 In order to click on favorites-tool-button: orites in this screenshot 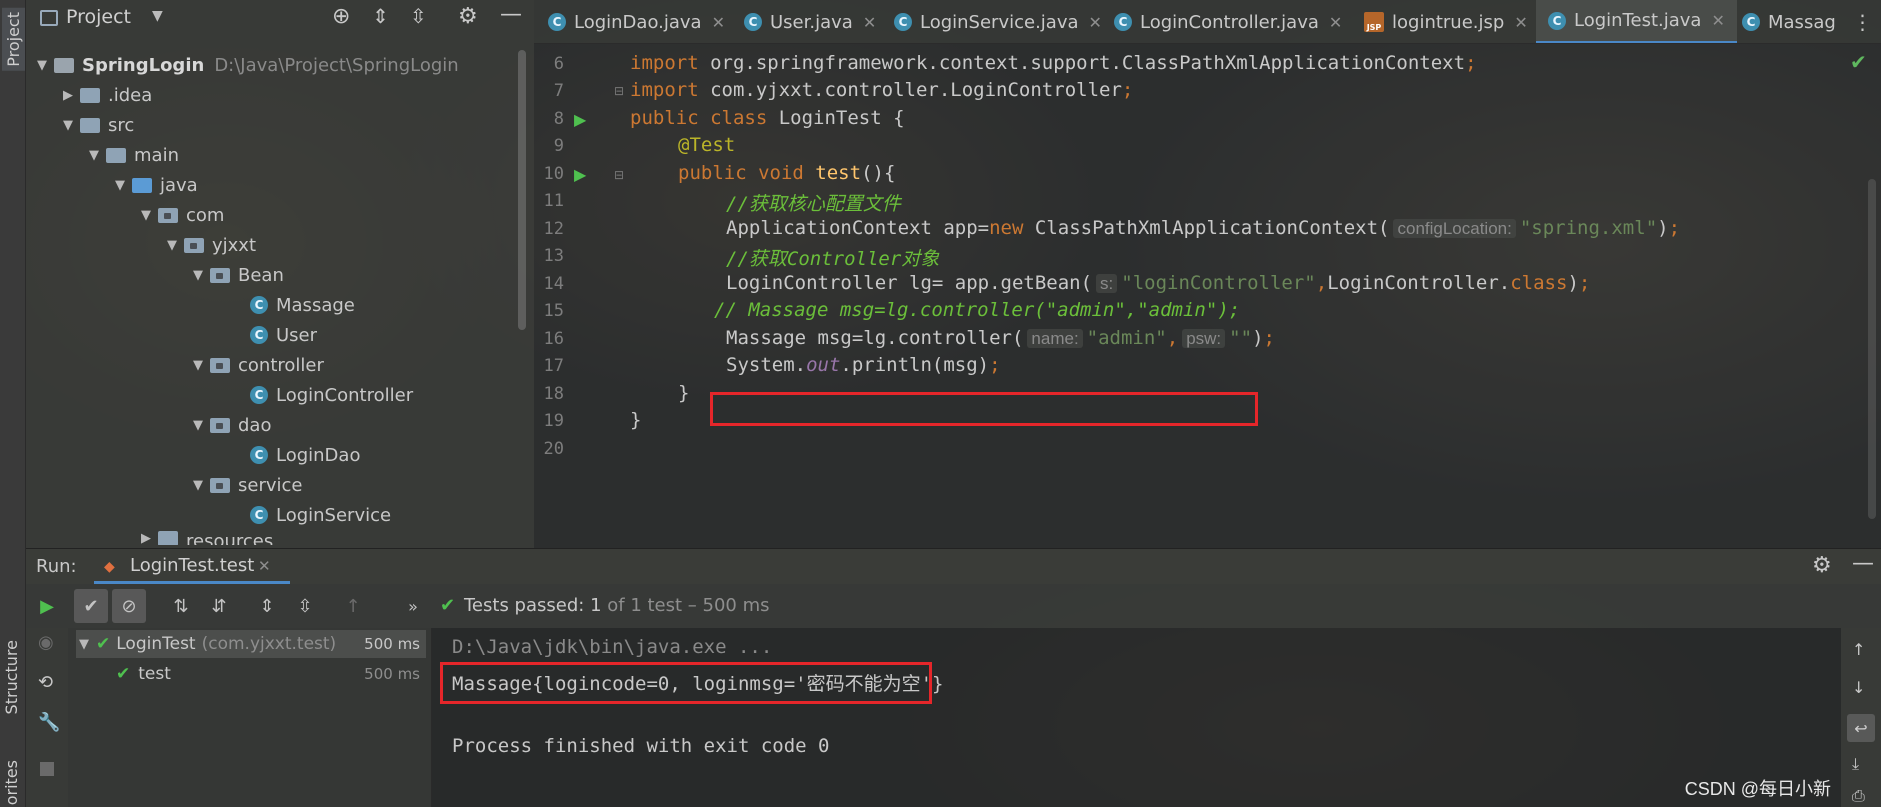, I will do `click(11, 782)`.